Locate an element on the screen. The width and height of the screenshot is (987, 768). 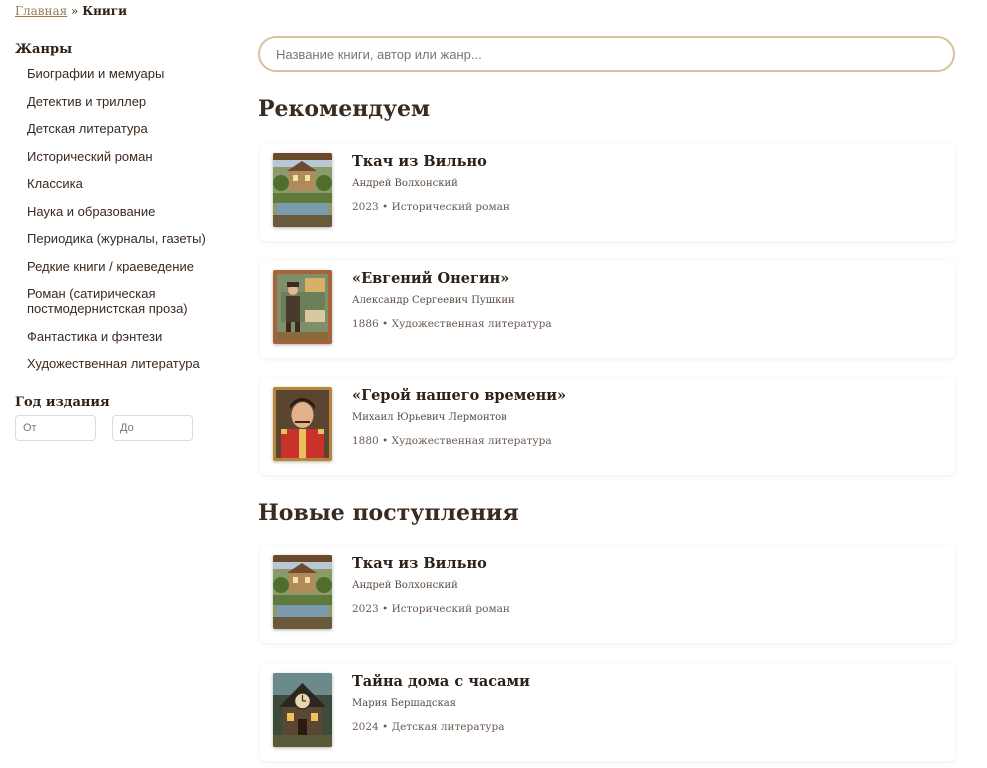
book-author: Мария Бершадская is located at coordinates (404, 703).